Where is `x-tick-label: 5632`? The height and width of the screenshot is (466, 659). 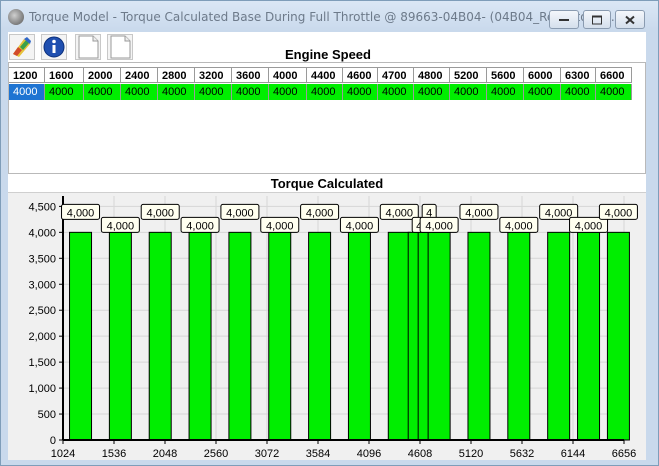 x-tick-label: 5632 is located at coordinates (522, 454).